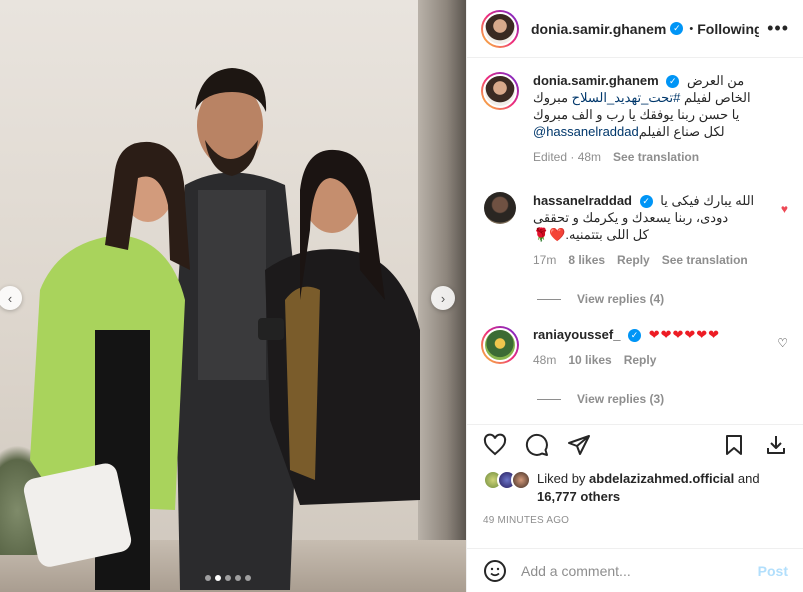 The height and width of the screenshot is (592, 803). Describe the element at coordinates (684, 334) in the screenshot. I see `comment-text: ❤❤❤❤❤❤` at that location.